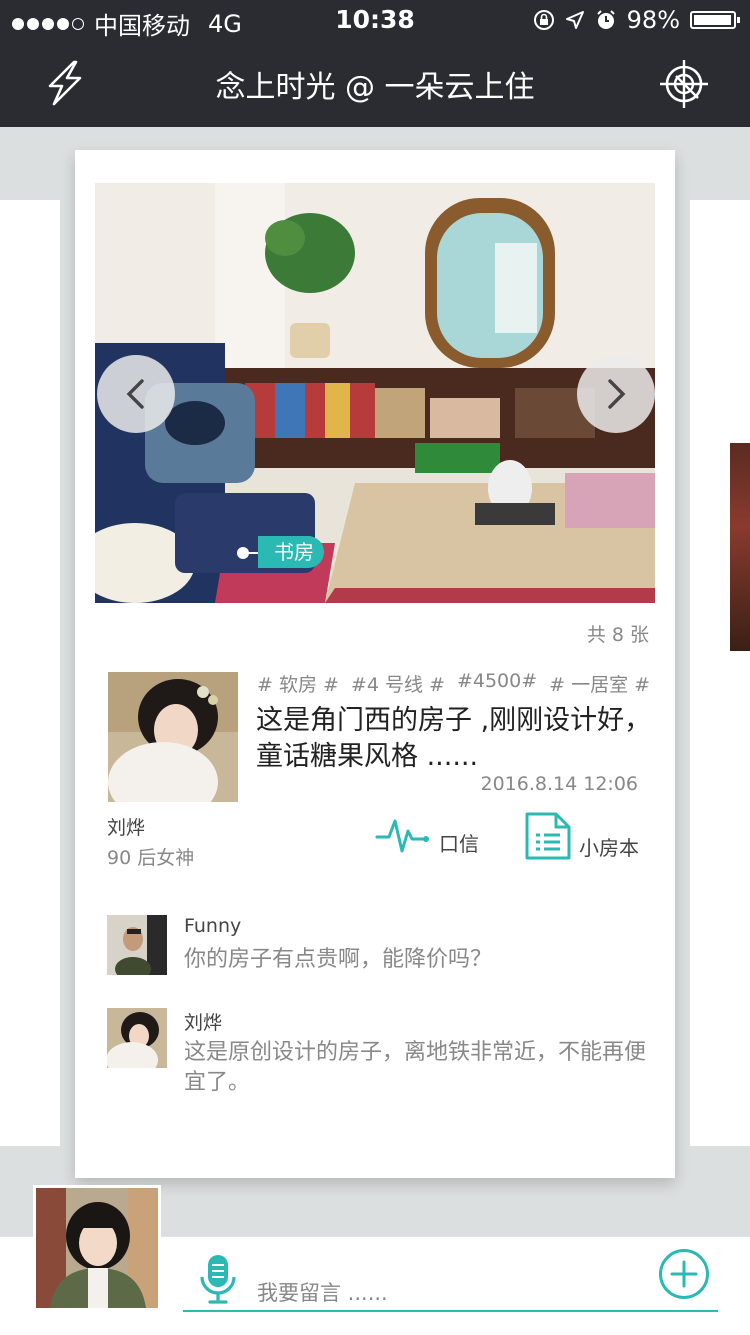 The height and width of the screenshot is (1335, 750). I want to click on tag-item: #4500#, so click(497, 683).